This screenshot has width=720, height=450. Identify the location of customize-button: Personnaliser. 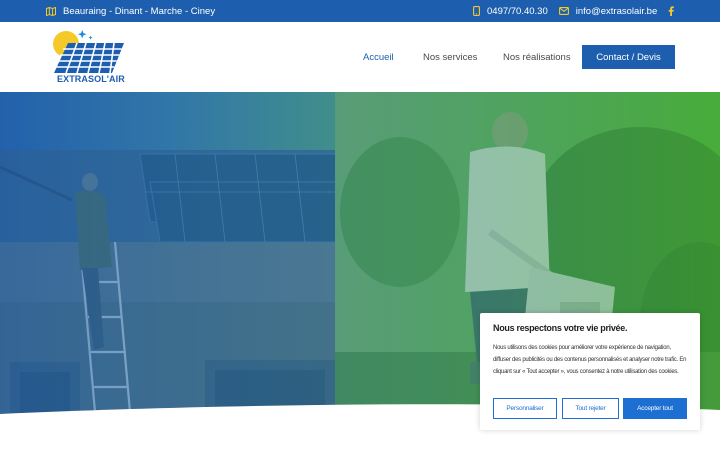
(525, 408).